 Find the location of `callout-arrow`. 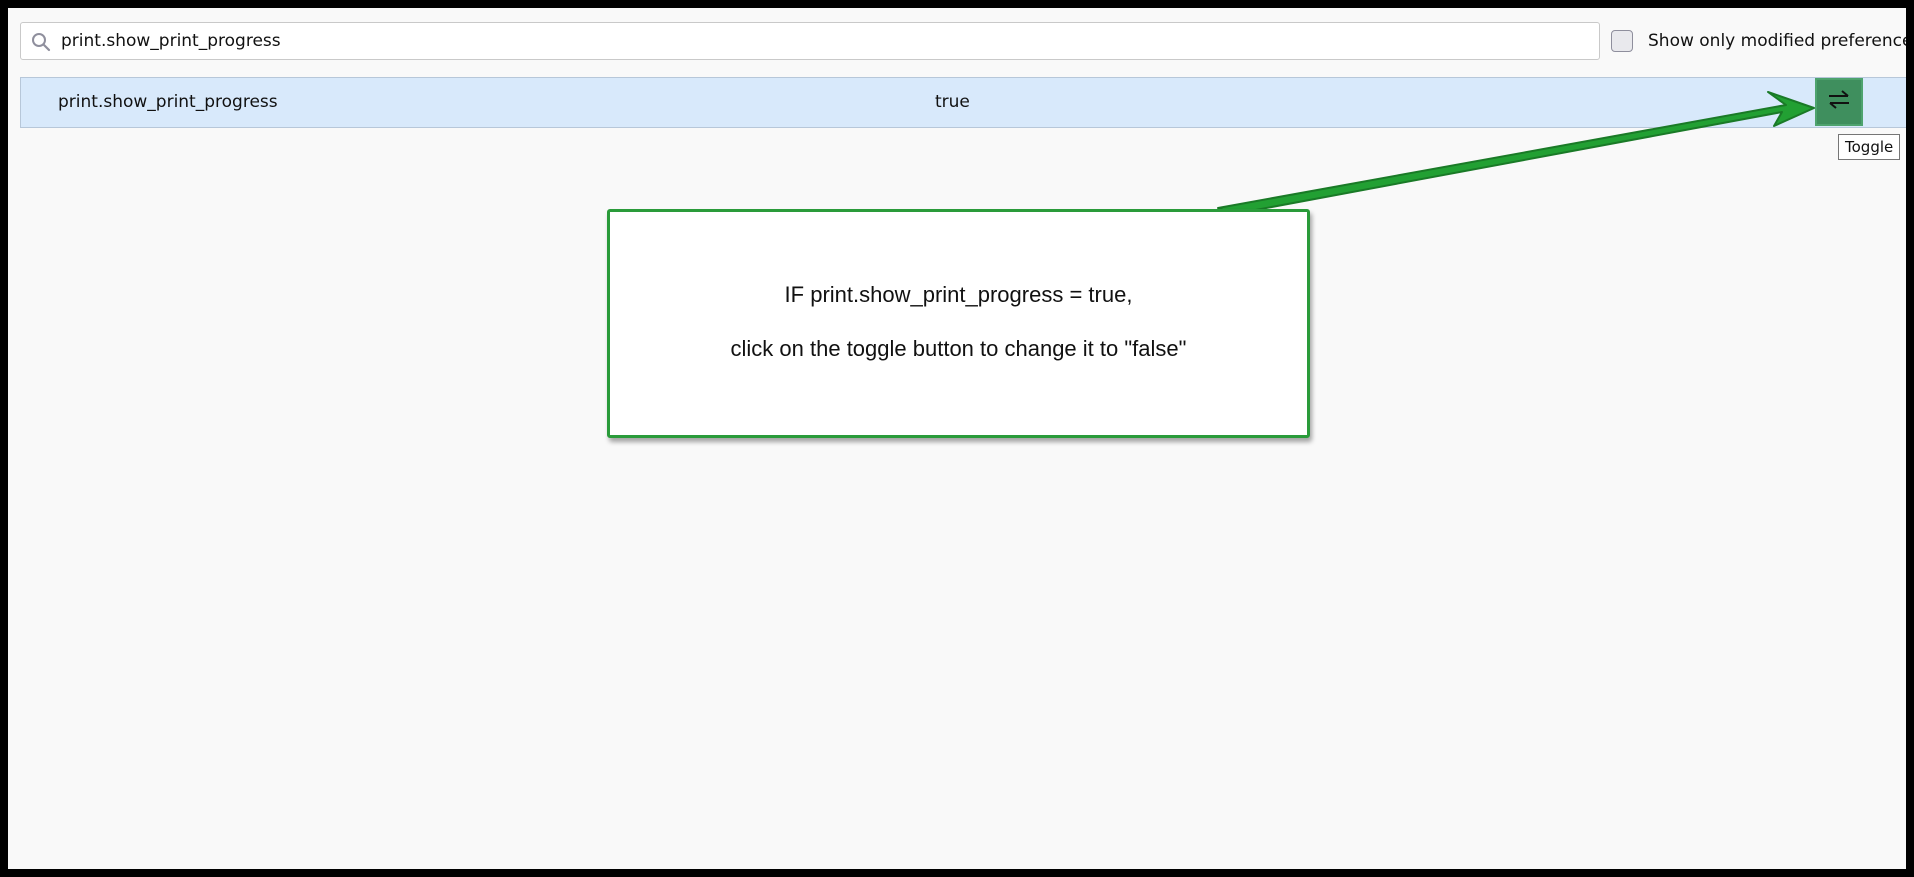

callout-arrow is located at coordinates (1516, 153).